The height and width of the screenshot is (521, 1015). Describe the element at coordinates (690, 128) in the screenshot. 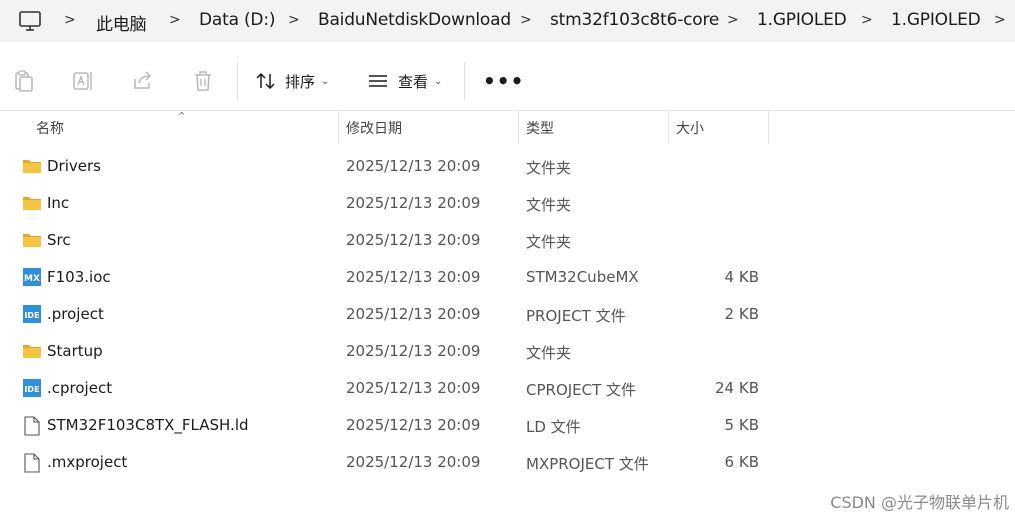

I see `column-header-size: 大小` at that location.